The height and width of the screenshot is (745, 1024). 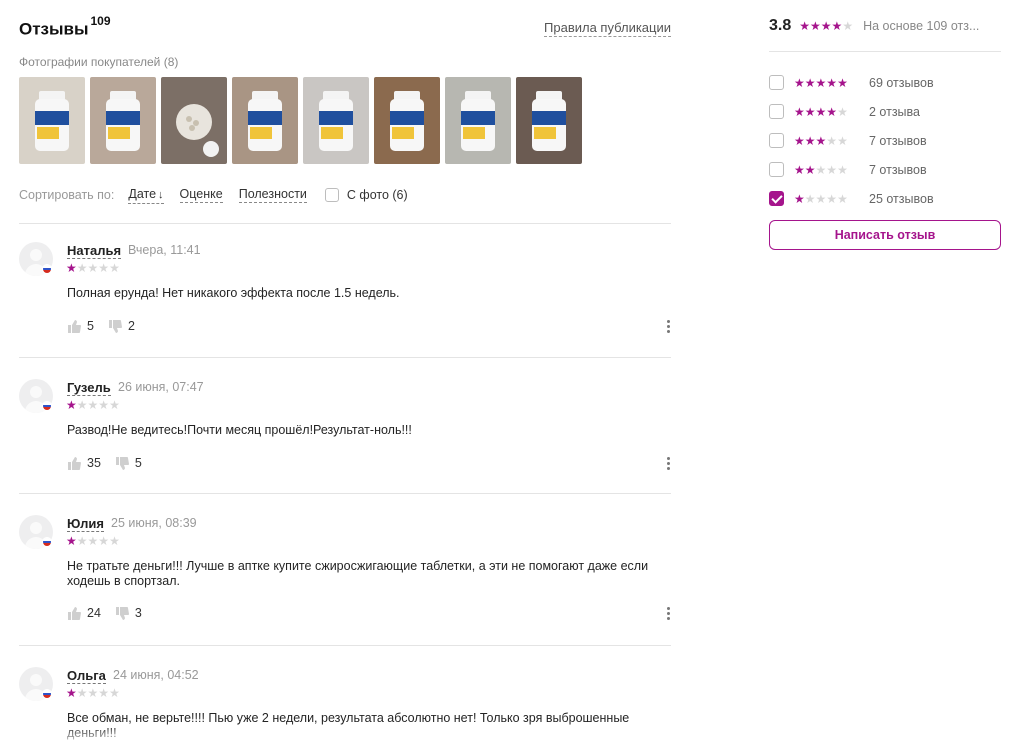 I want to click on like-count: 35, so click(x=94, y=463).